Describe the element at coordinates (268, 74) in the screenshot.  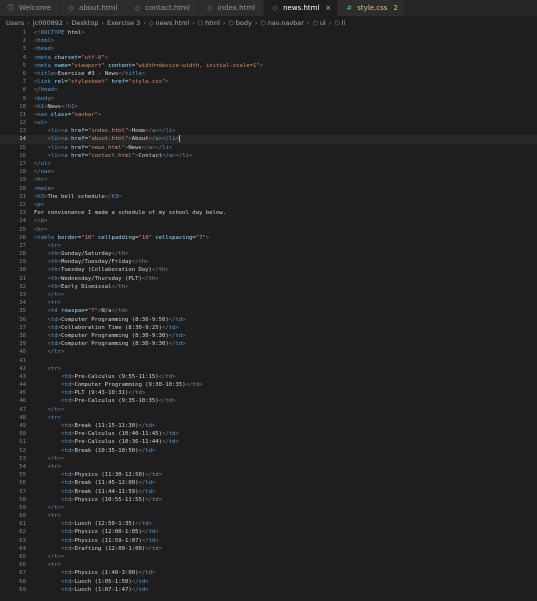
I see `code-line: 6 <title>Exercise #3 - News</title>` at that location.